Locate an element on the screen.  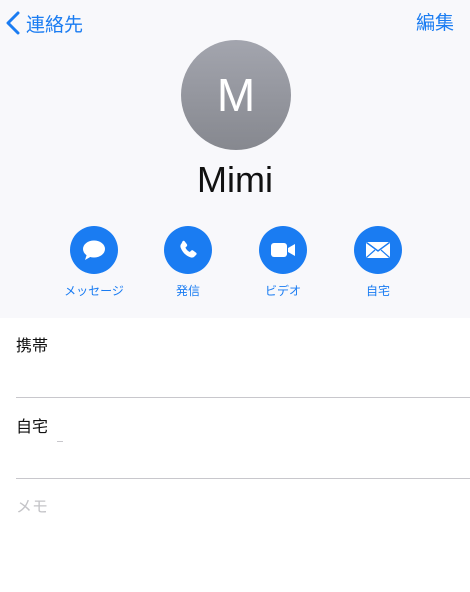
edit-button: 編集 is located at coordinates (435, 23).